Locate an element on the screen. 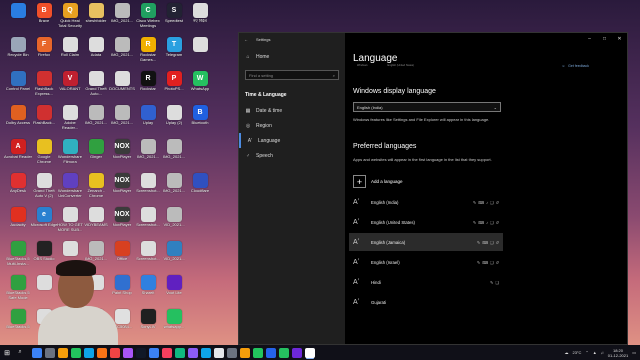 Image resolution: width=640 pixels, height=360 pixels. close-button: ✕ is located at coordinates (619, 39).